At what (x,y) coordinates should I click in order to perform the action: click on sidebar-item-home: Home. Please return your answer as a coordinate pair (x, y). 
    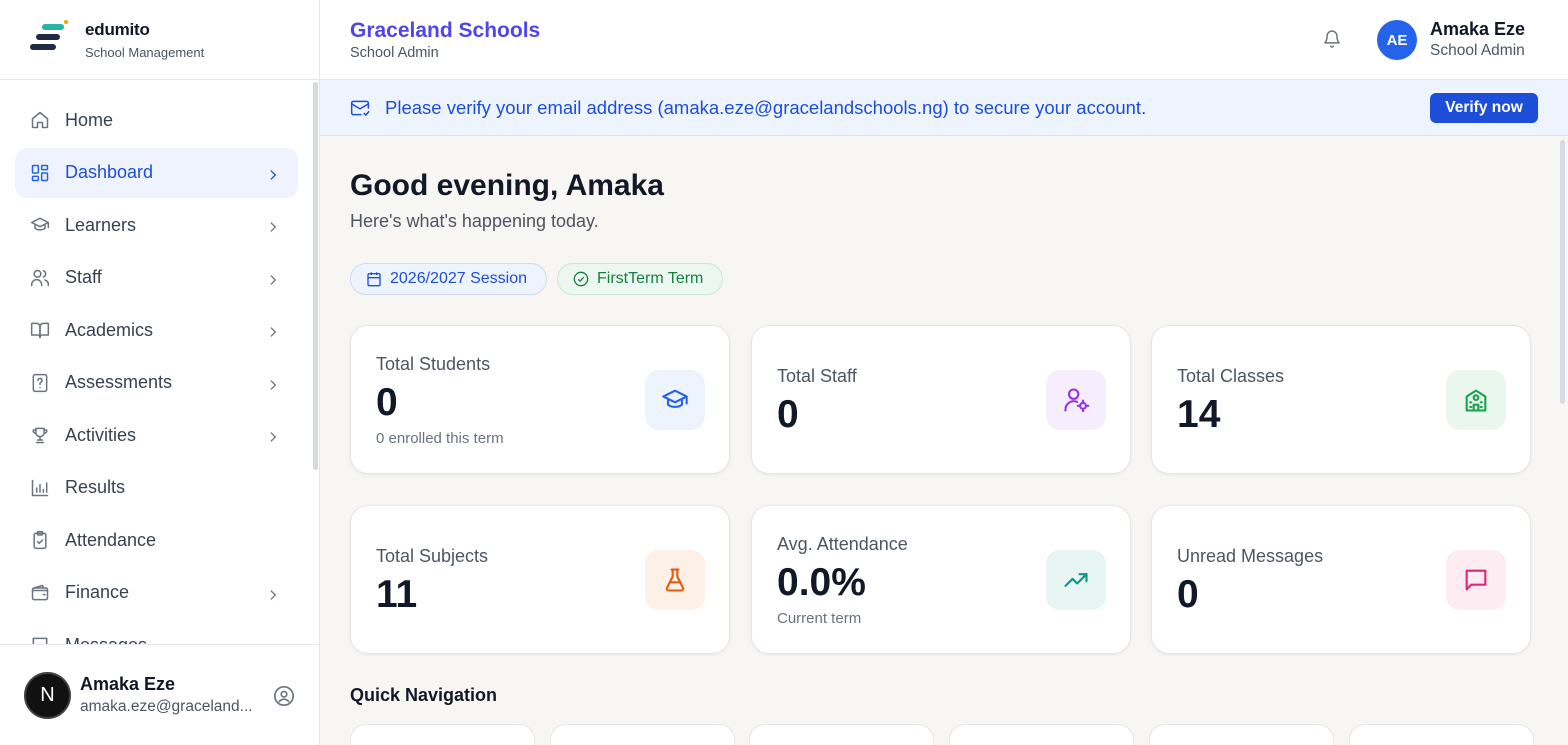
    Looking at the image, I should click on (156, 120).